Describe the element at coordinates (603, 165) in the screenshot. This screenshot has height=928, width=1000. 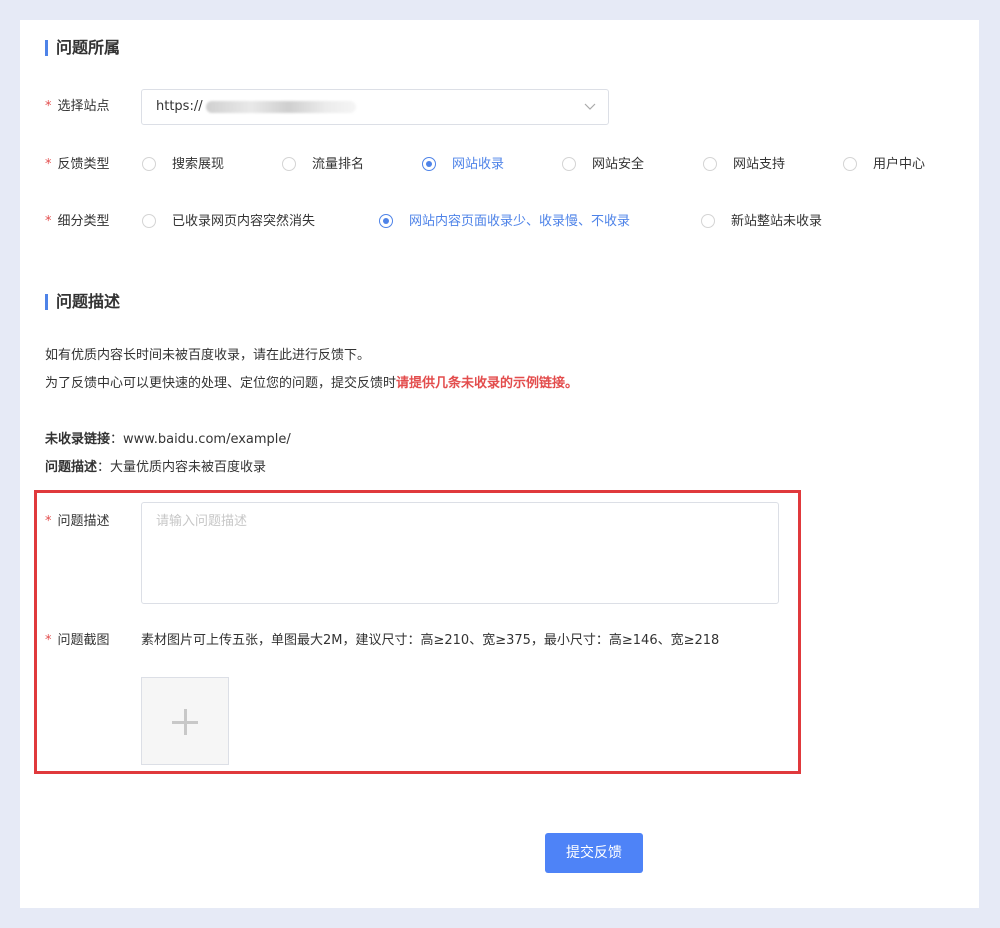
I see `radio-feedback-security: 网站安全` at that location.